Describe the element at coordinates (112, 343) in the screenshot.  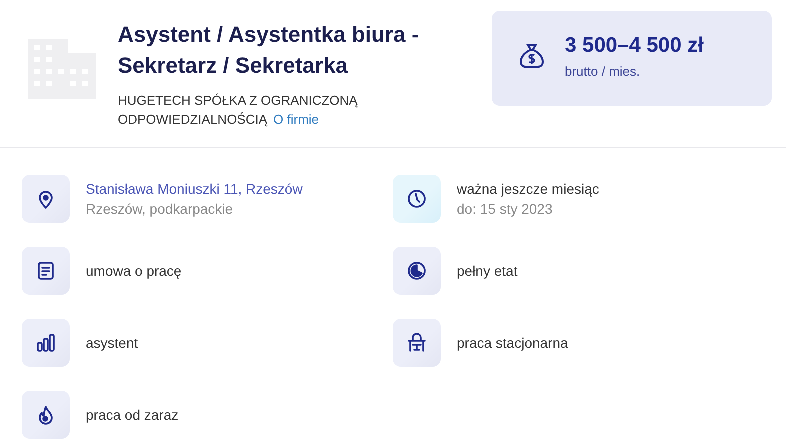
I see `detail-text: asystent` at that location.